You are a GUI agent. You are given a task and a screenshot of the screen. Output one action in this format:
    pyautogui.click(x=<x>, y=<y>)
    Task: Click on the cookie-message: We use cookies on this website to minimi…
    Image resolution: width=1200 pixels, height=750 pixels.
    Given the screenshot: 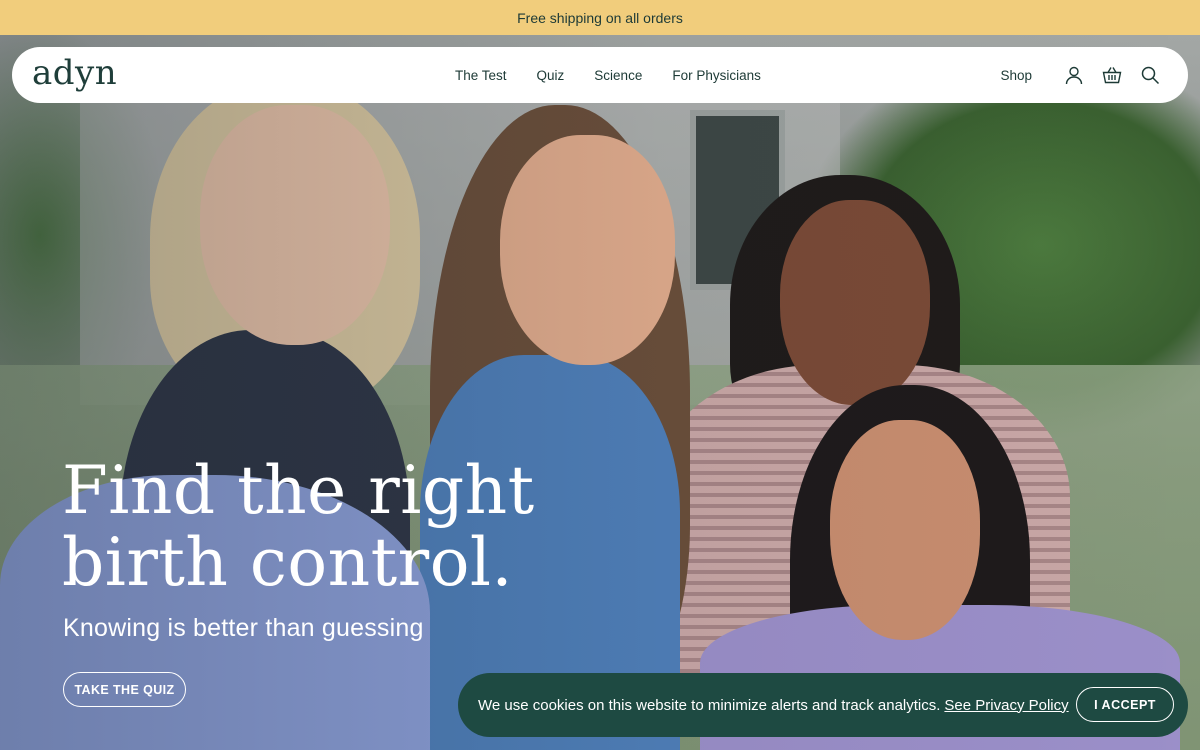 What is the action you would take?
    pyautogui.click(x=773, y=705)
    